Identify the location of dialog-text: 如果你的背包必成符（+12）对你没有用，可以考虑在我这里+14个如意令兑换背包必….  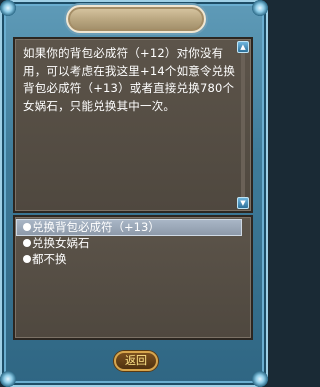
(129, 79).